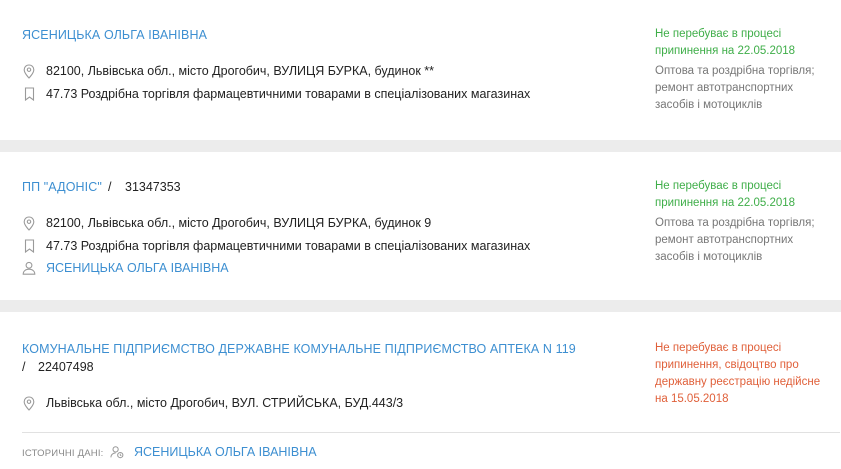  I want to click on edrpou-code: 31347353, so click(153, 187).